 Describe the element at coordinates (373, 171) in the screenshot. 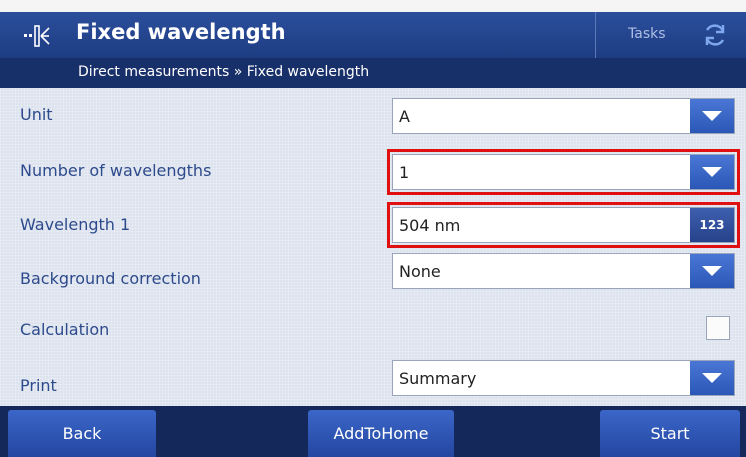

I see `number-of-wavelengths-row: Number of wavelengths 1` at that location.